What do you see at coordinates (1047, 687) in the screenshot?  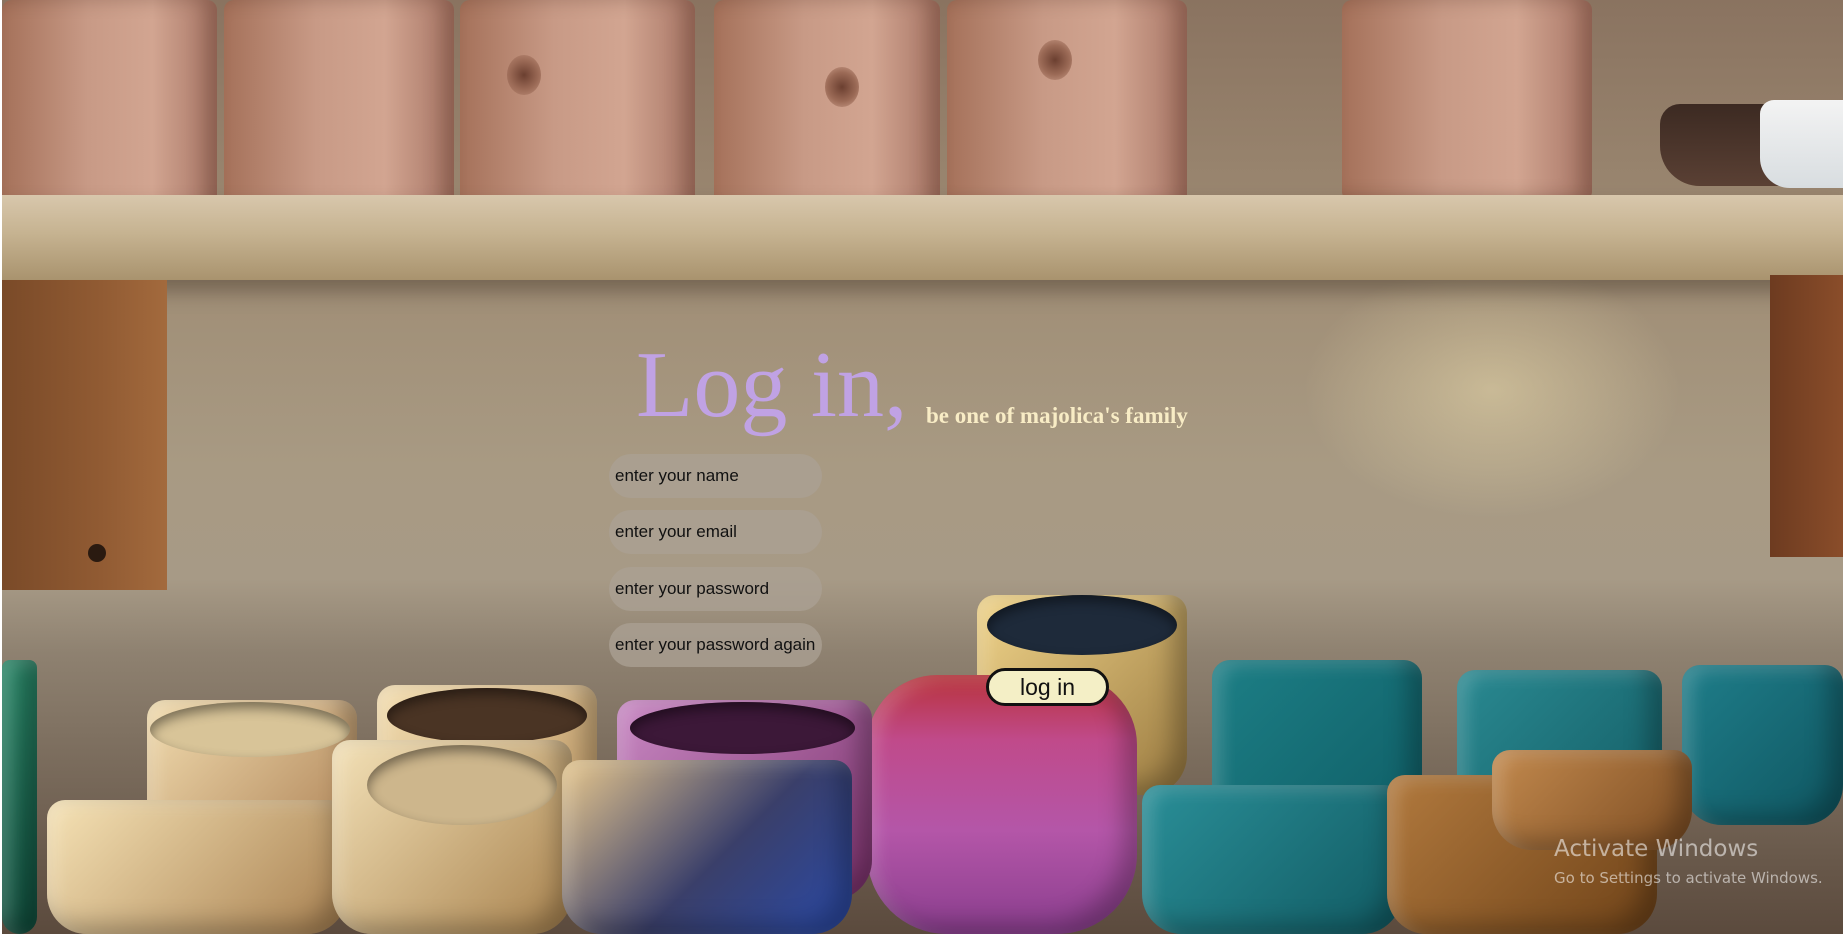 I see `login-button: log in` at bounding box center [1047, 687].